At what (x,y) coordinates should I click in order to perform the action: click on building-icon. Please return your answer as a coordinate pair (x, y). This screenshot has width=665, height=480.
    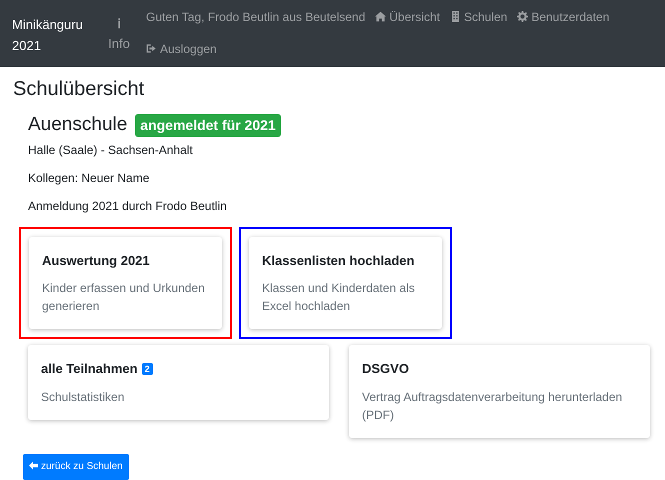
    Looking at the image, I should click on (455, 16).